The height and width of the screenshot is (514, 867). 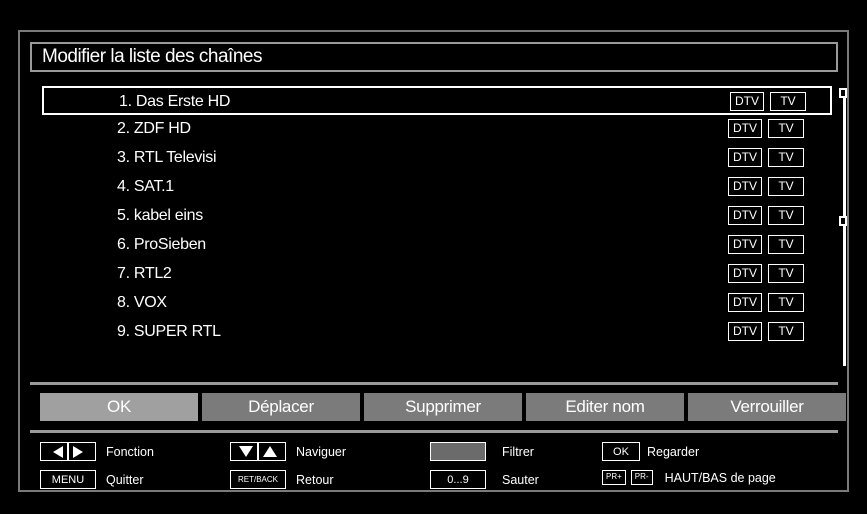 I want to click on up-arrow-icon, so click(x=269, y=451).